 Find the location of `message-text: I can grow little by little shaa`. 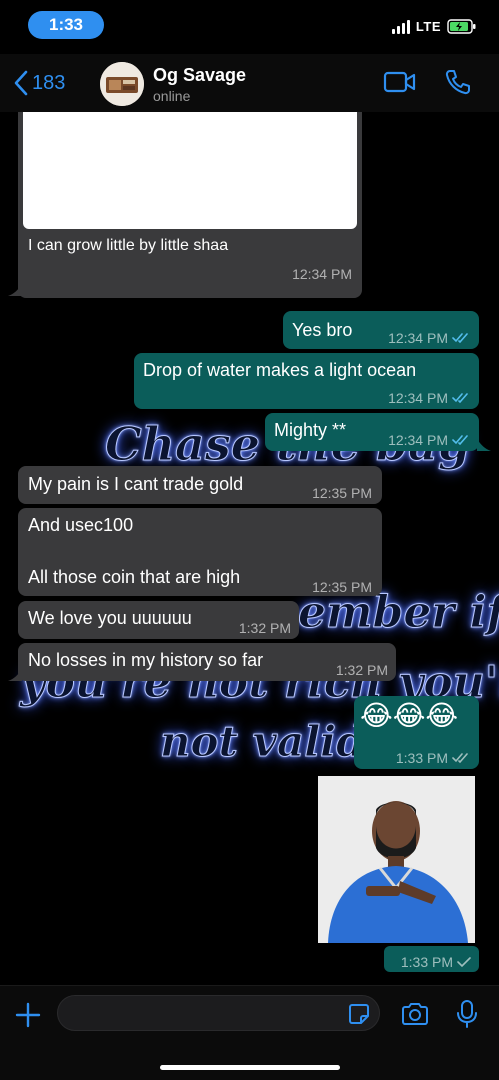

message-text: I can grow little by little shaa is located at coordinates (128, 245).